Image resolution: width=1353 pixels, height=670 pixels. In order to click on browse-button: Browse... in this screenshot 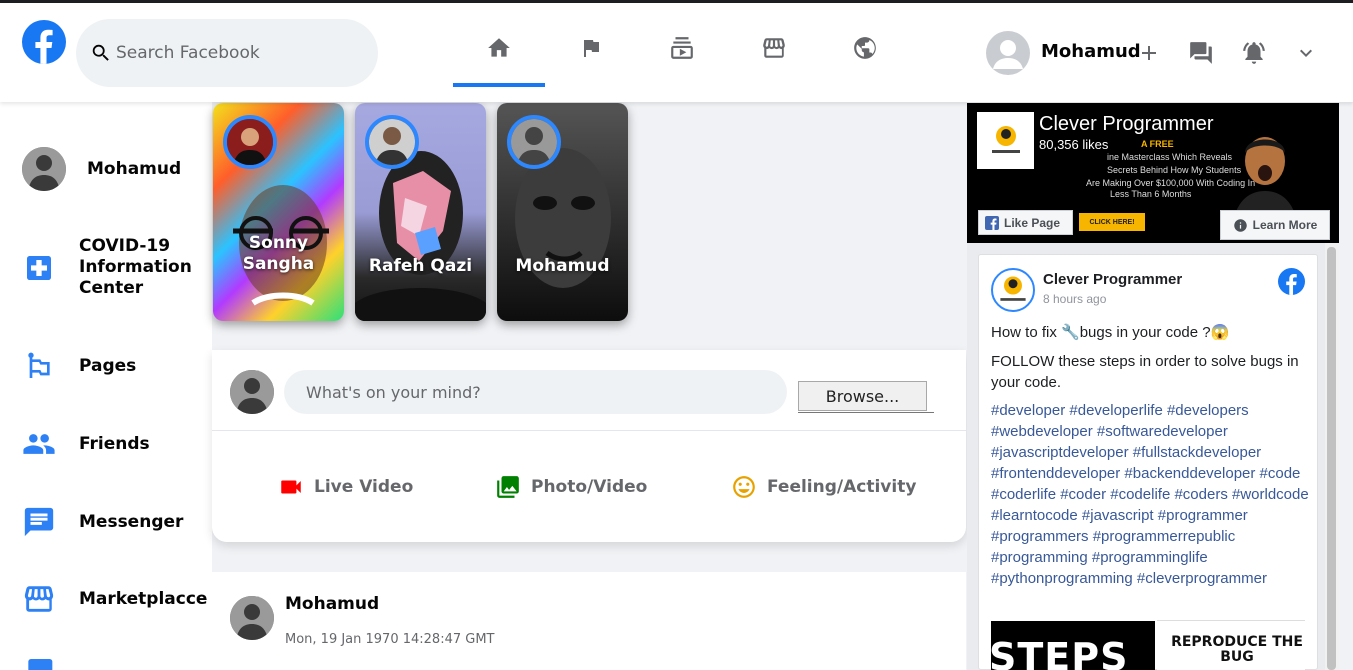, I will do `click(862, 396)`.